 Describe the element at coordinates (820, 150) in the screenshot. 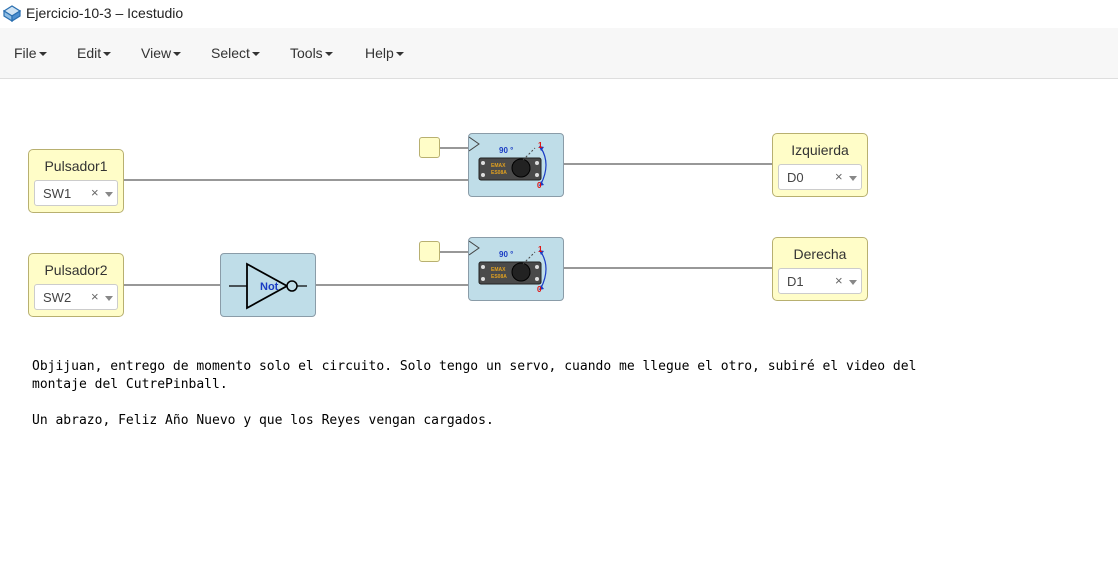

I see `block-label: Izquierda` at that location.